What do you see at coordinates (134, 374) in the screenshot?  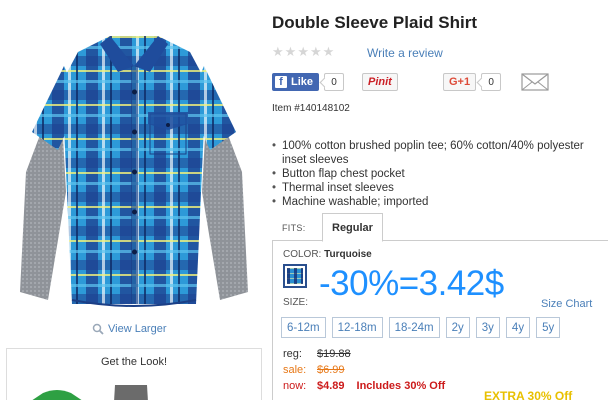 I see `get-the-look-panel: Get the Look!` at bounding box center [134, 374].